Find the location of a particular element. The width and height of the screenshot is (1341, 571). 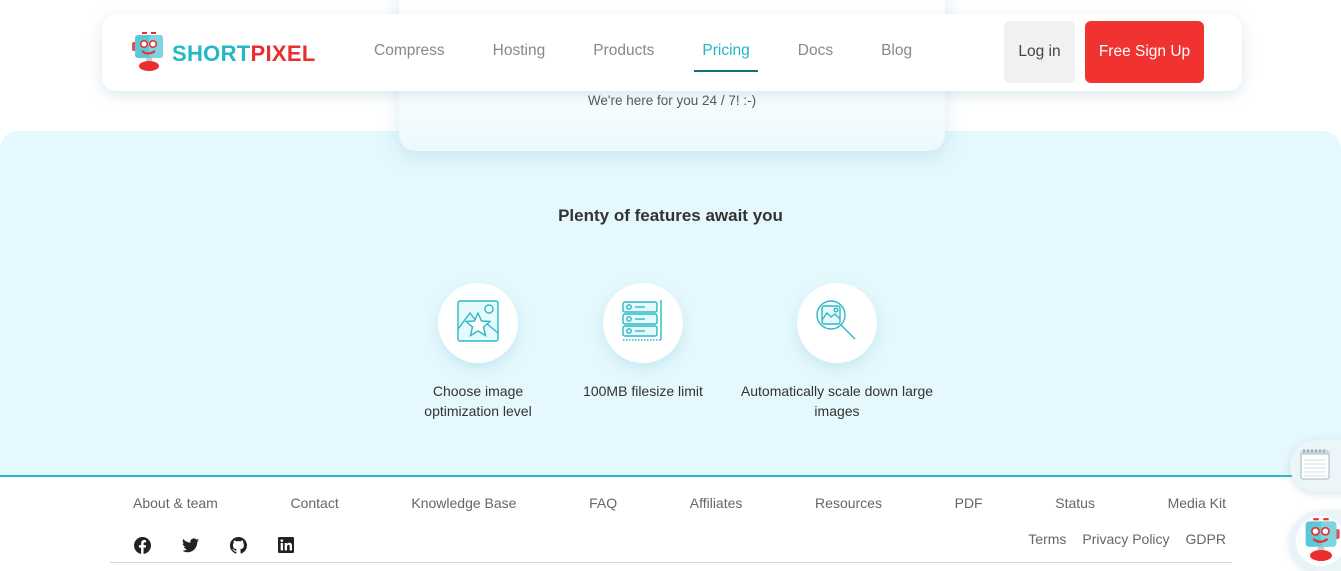

legal-link-terms: Terms is located at coordinates (1047, 539).